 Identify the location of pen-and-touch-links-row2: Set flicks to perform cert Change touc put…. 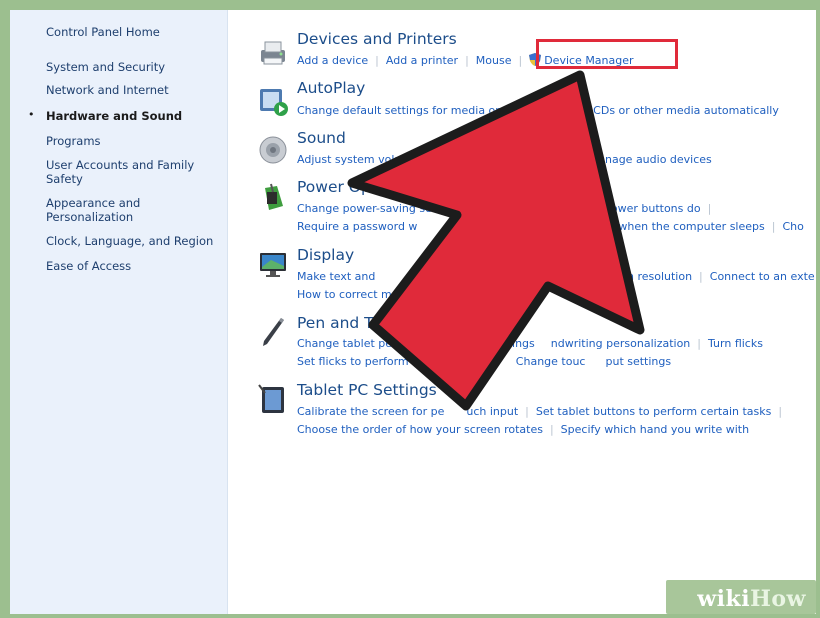
(484, 361).